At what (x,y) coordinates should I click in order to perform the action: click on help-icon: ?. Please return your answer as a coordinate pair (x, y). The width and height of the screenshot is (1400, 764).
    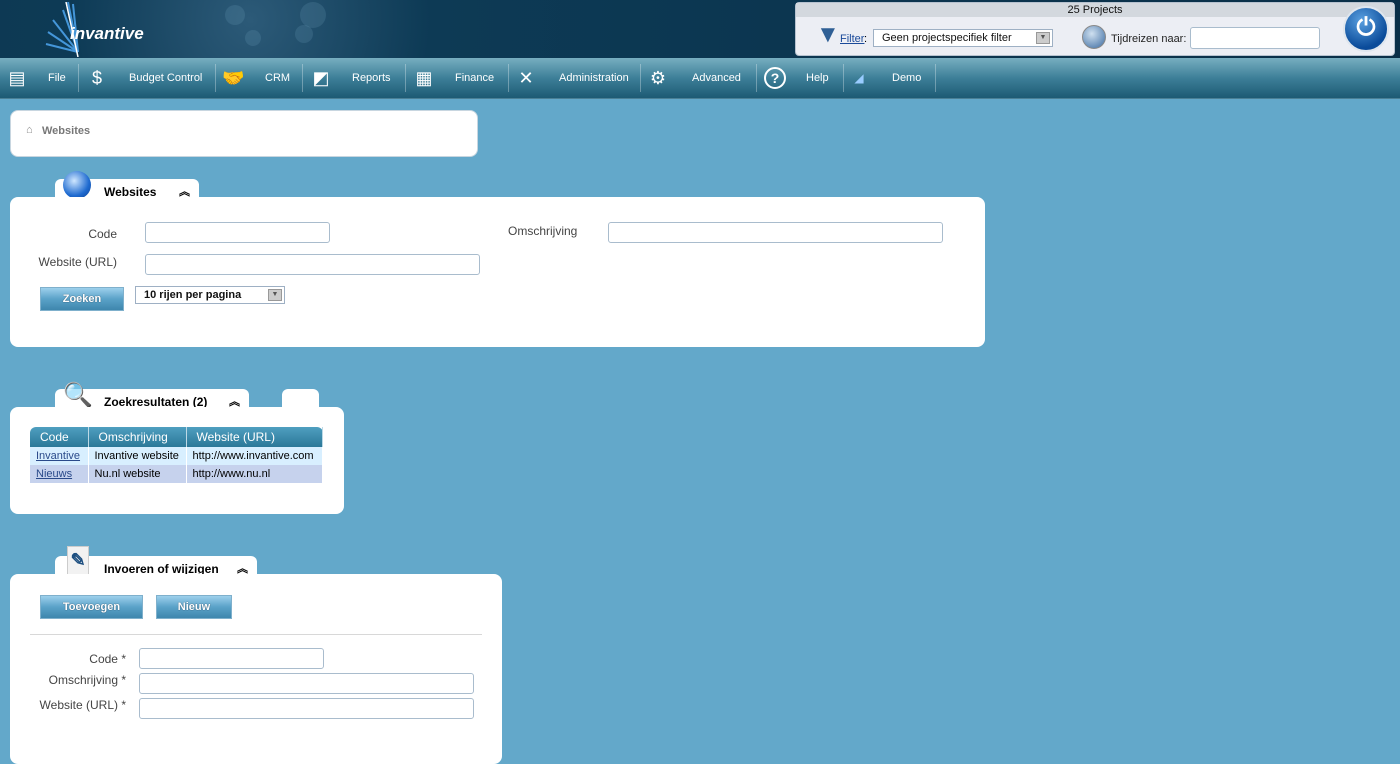
    Looking at the image, I should click on (775, 78).